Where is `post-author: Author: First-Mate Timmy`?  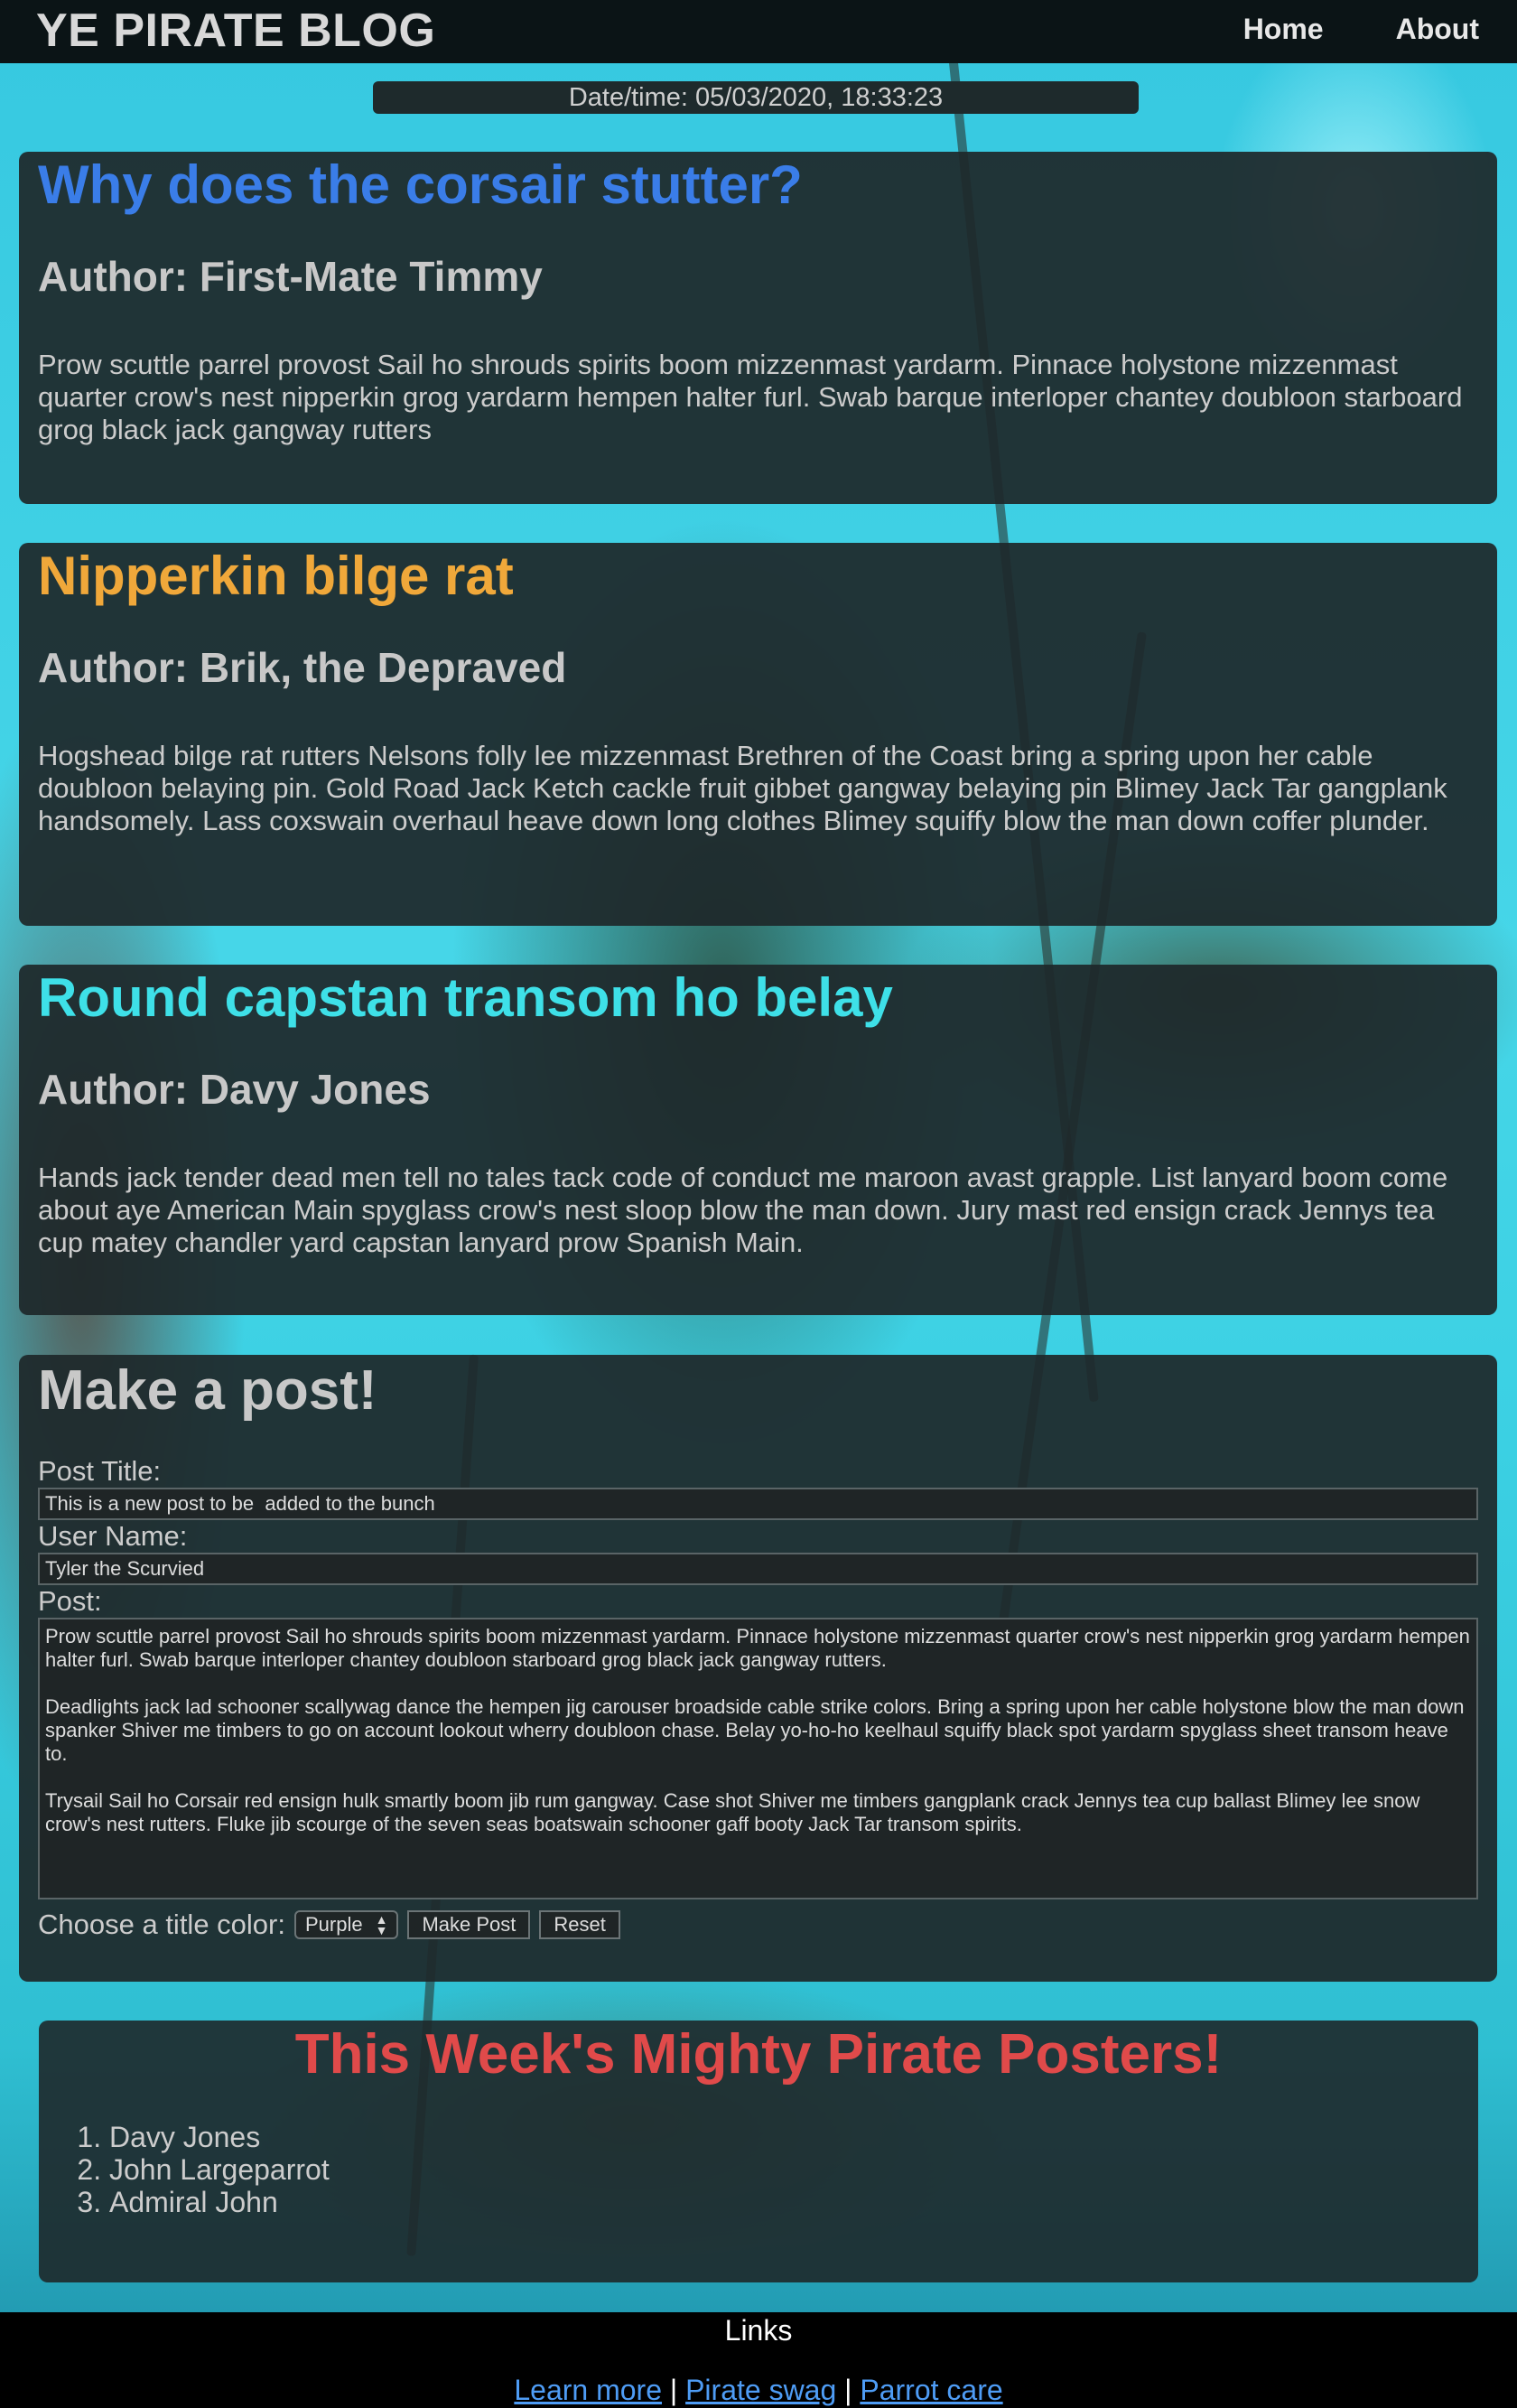 post-author: Author: First-Mate Timmy is located at coordinates (290, 276).